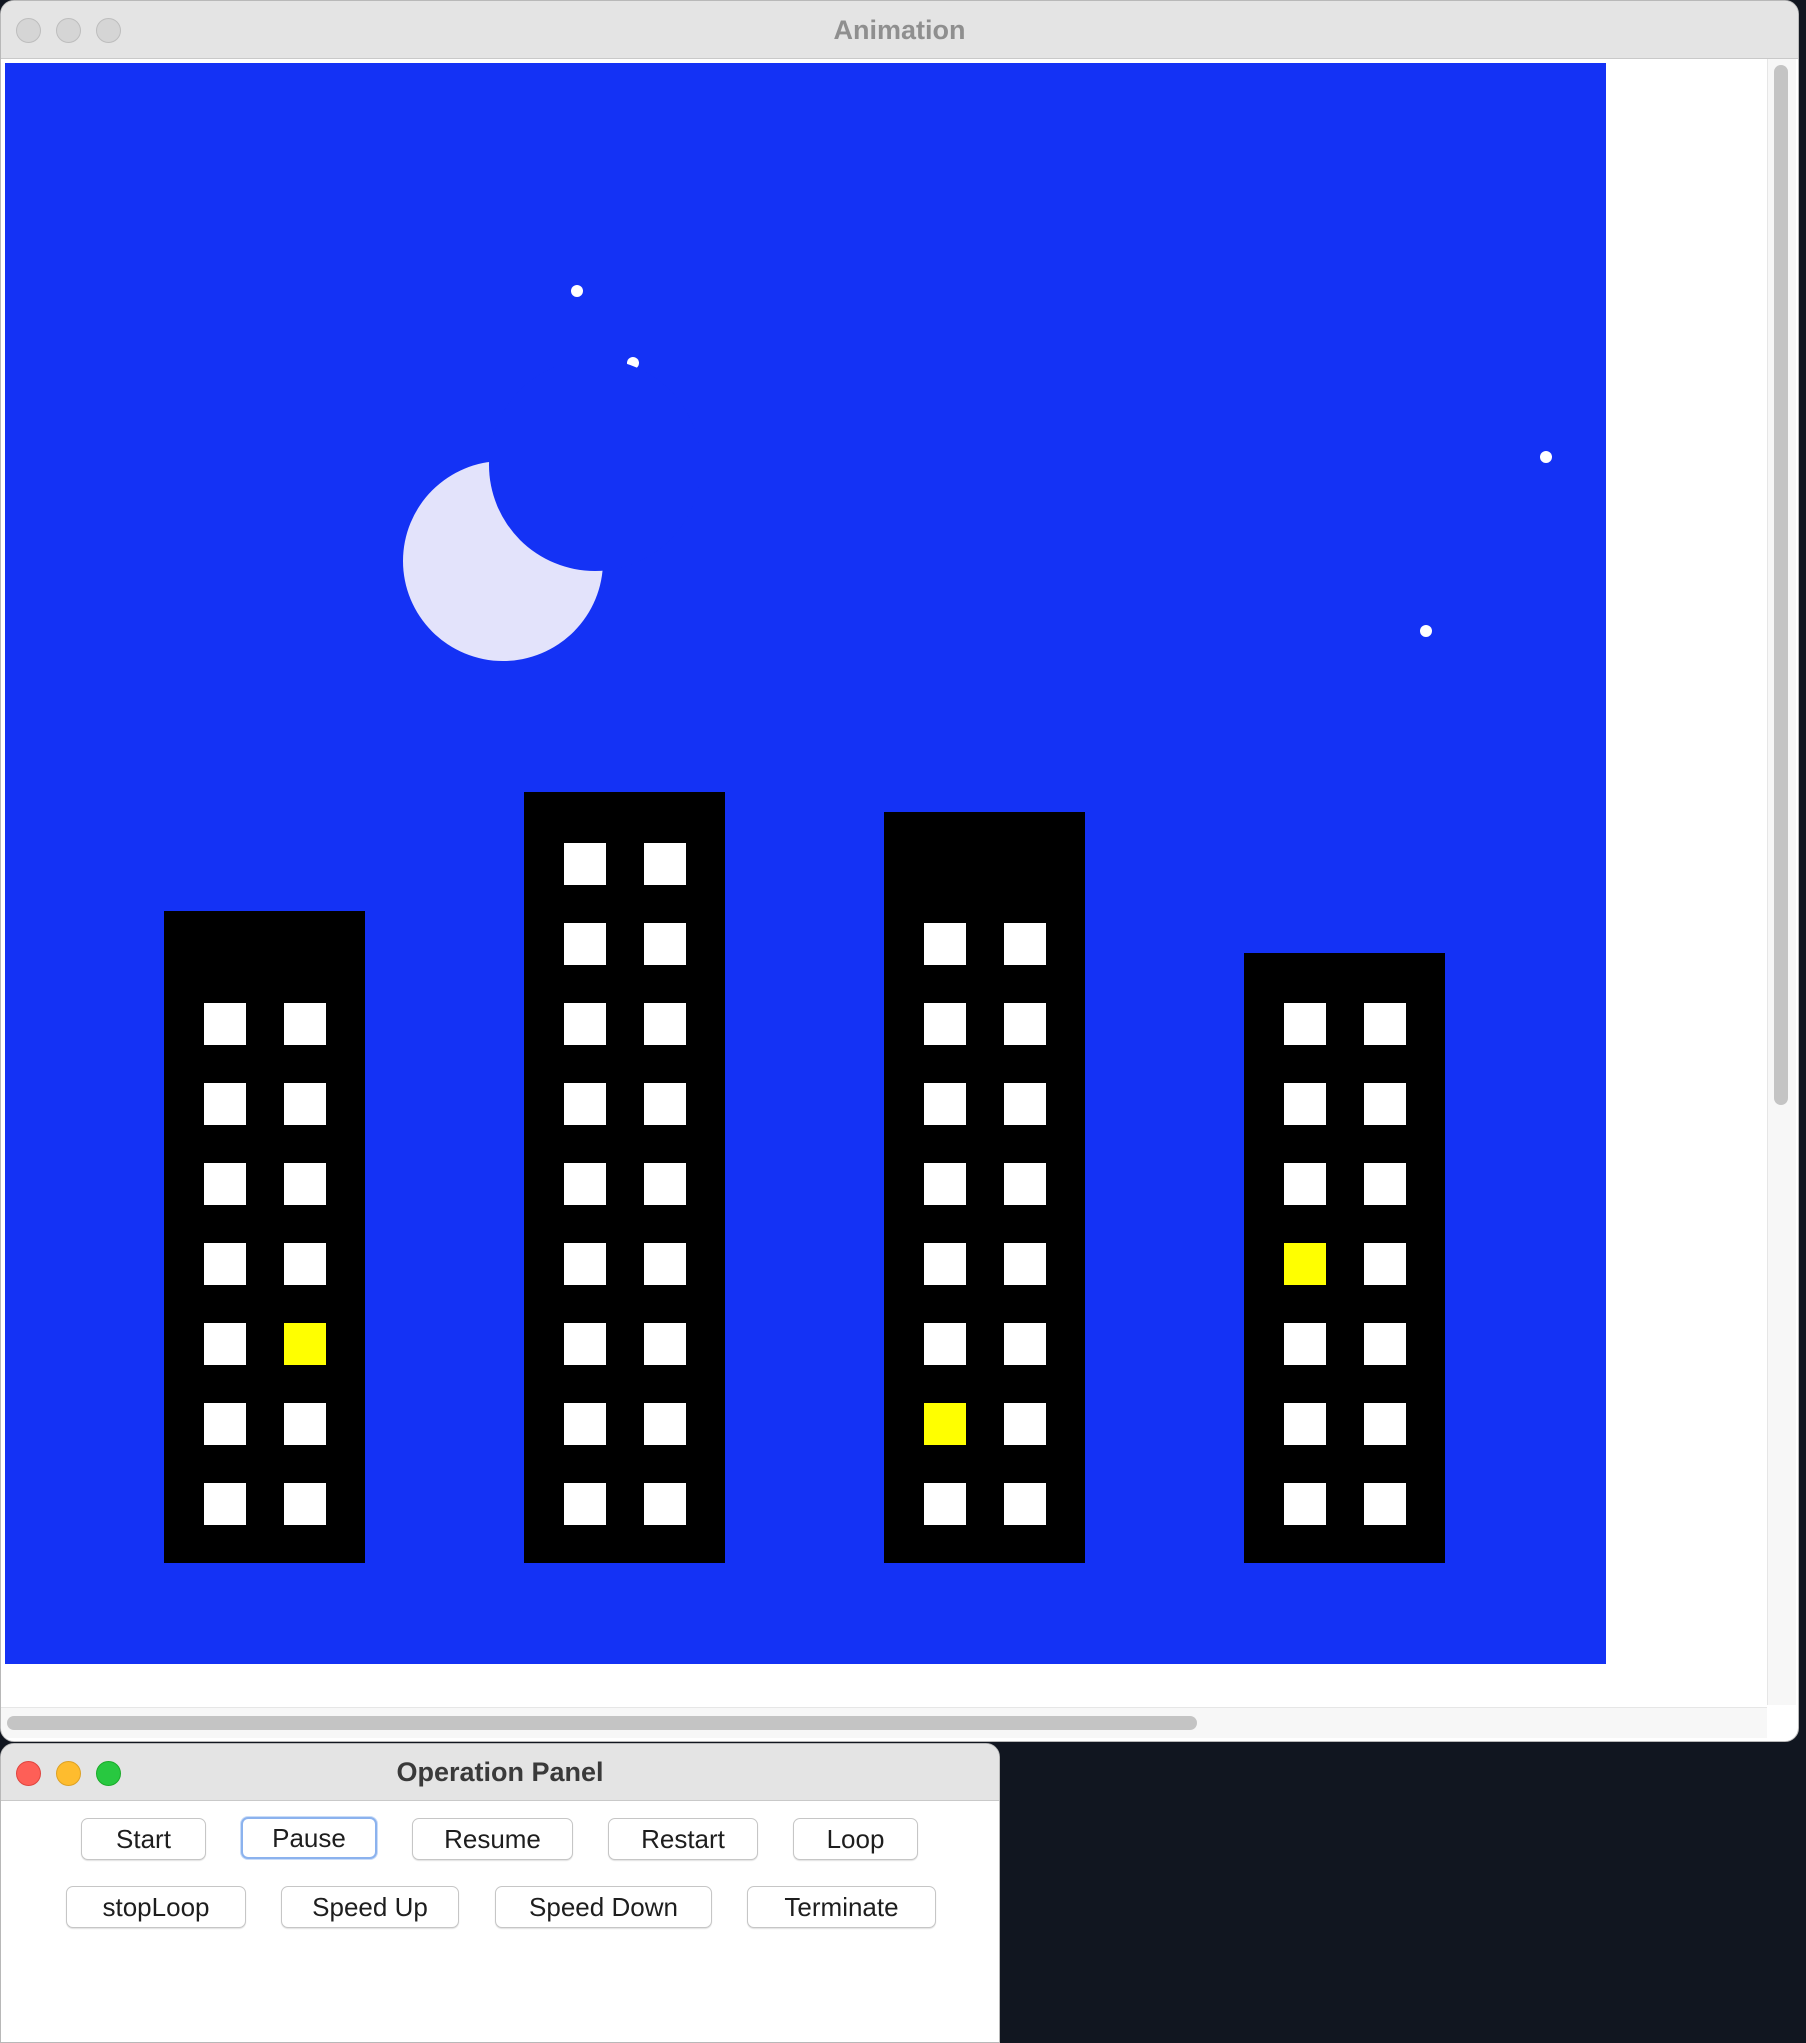 The height and width of the screenshot is (2043, 1806). I want to click on animation-window-title: Animation, so click(899, 30).